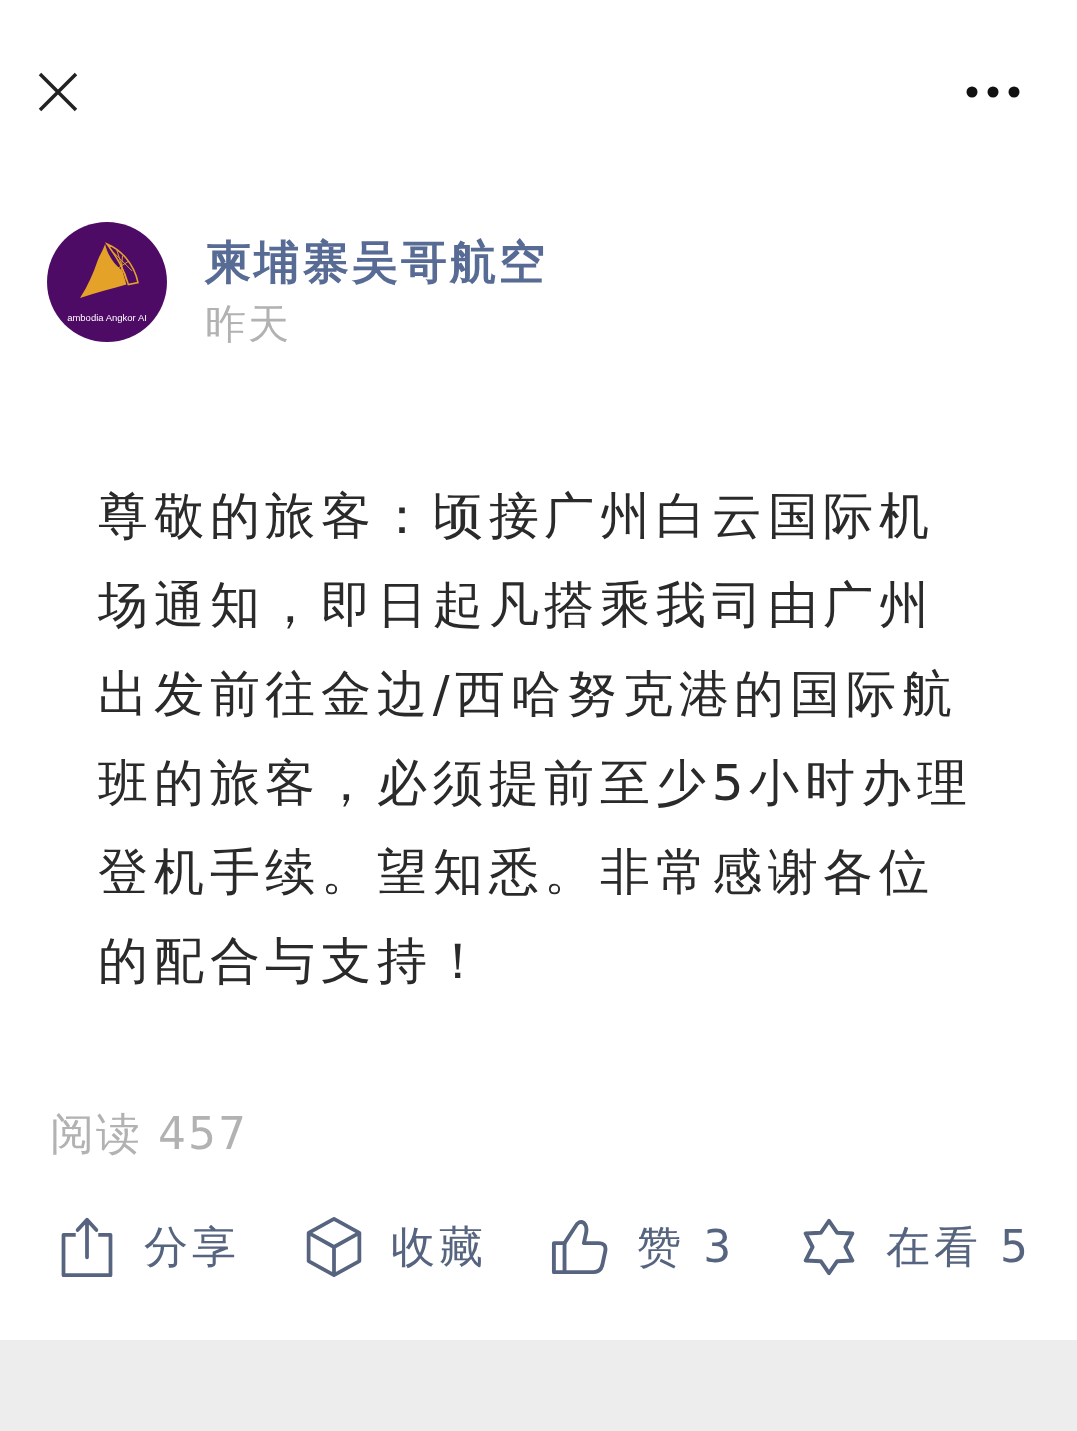 The image size is (1077, 1431). I want to click on close-icon, so click(58, 92).